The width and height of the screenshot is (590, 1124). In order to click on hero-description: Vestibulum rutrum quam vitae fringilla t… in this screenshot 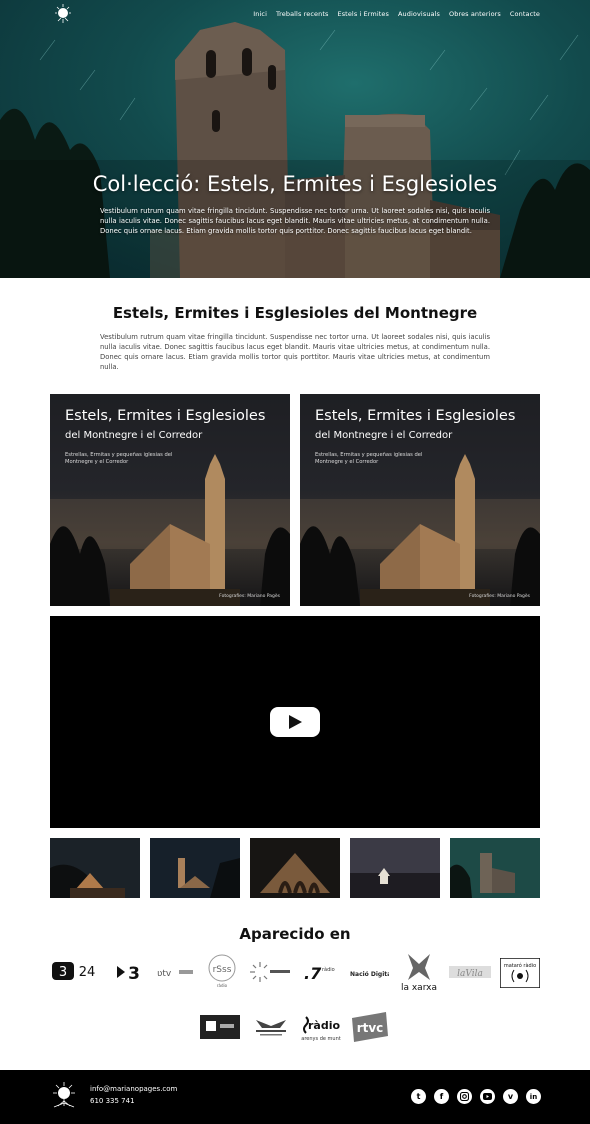, I will do `click(295, 221)`.